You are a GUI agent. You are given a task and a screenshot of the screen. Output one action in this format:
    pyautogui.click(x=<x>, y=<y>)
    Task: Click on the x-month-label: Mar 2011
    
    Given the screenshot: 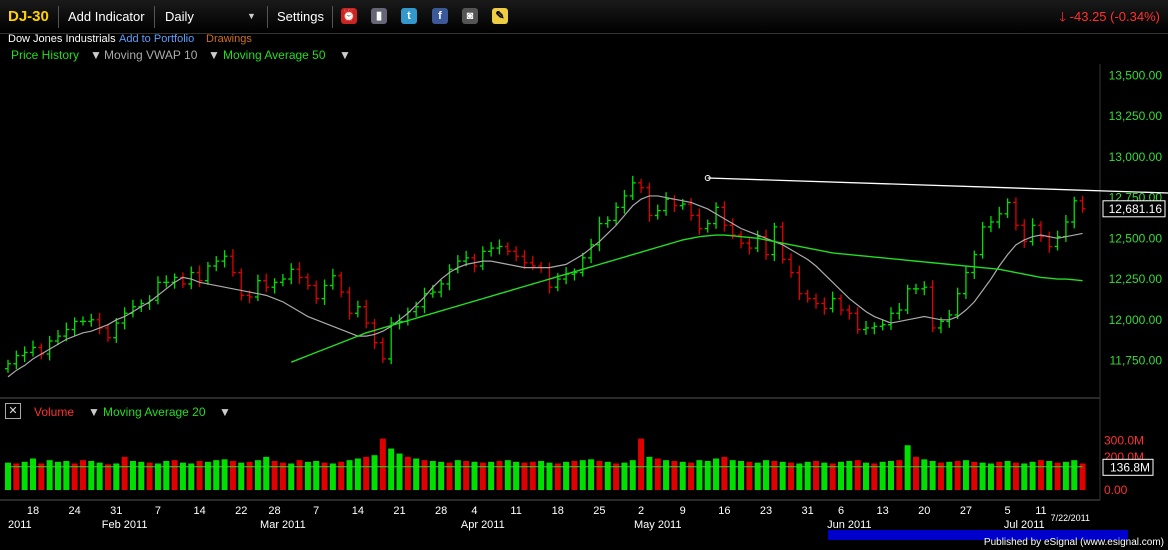 What is the action you would take?
    pyautogui.click(x=283, y=525)
    